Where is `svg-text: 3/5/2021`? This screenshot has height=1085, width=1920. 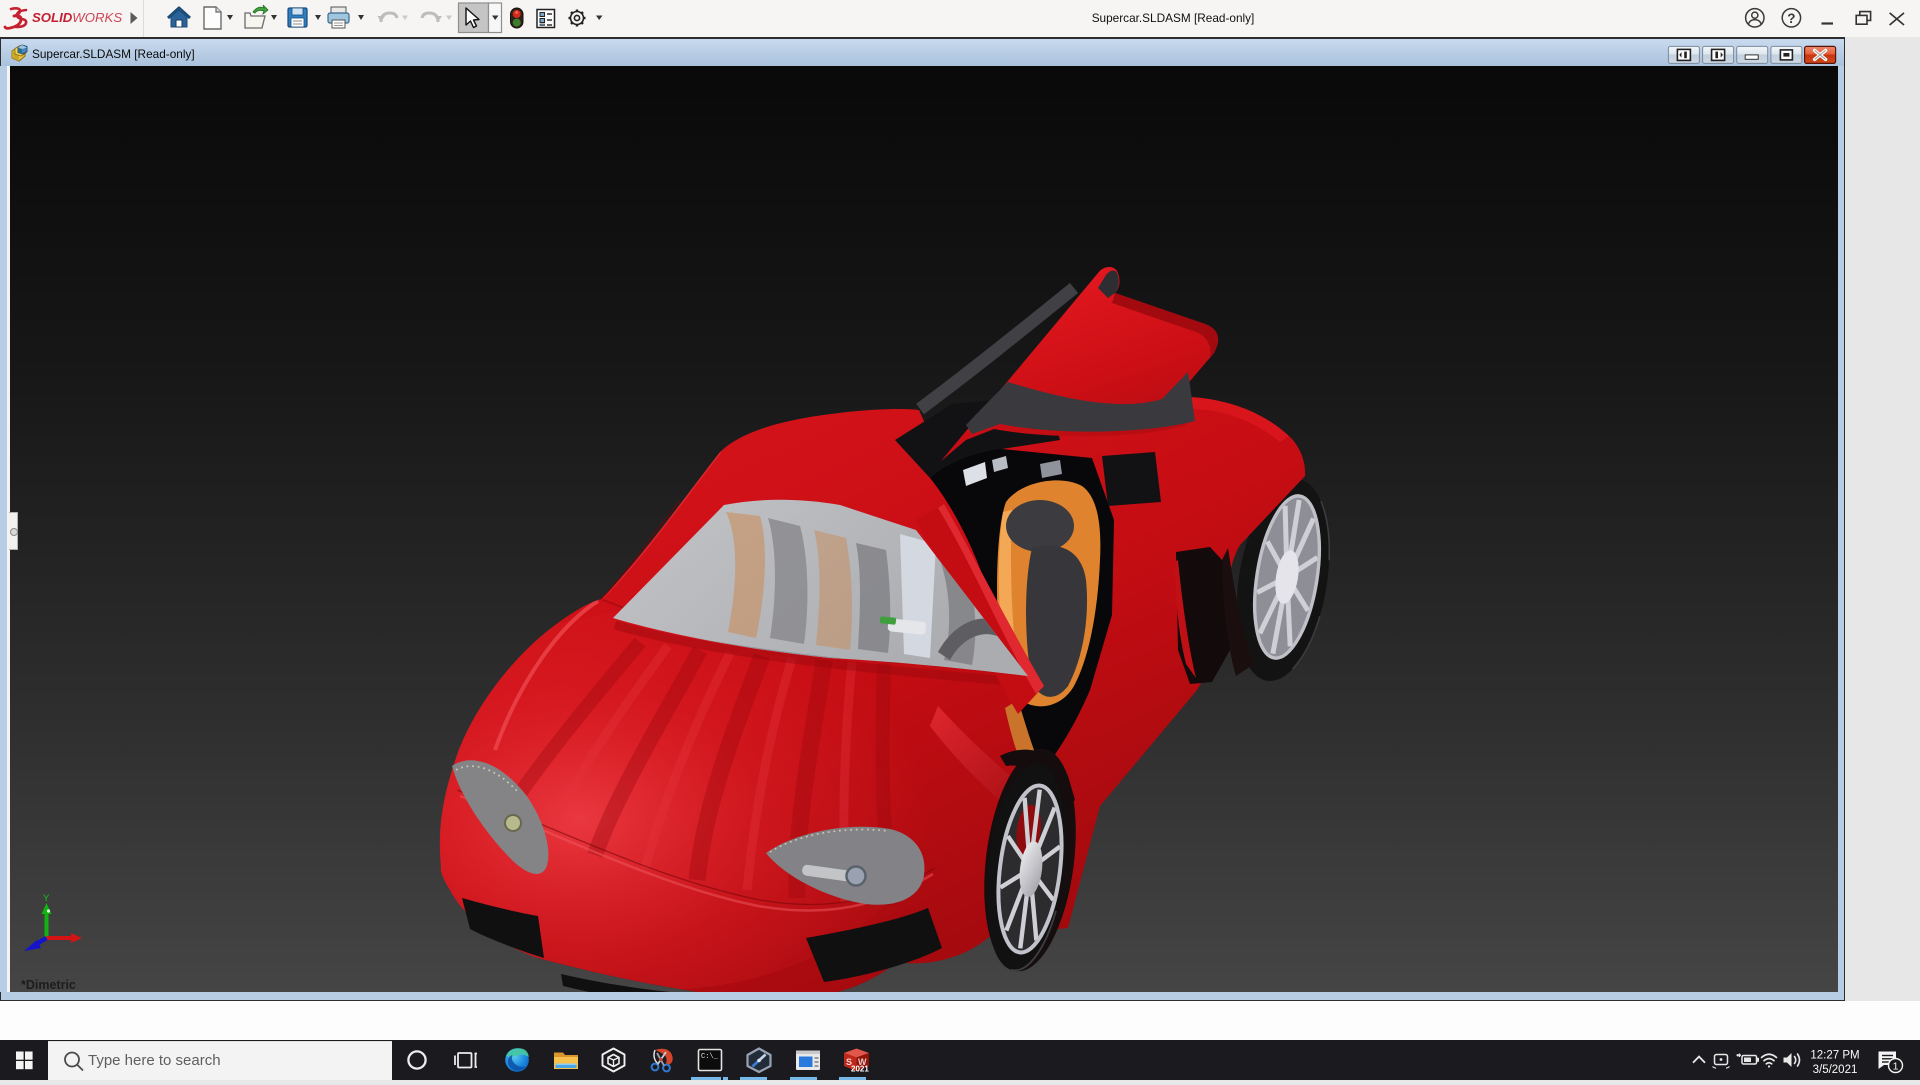 svg-text: 3/5/2021 is located at coordinates (1835, 1070).